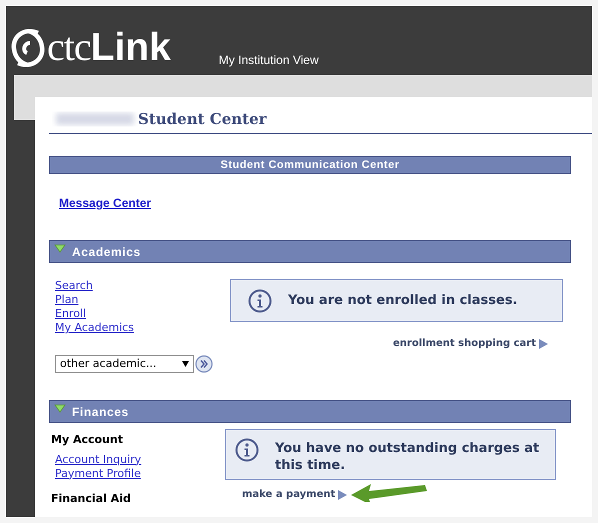 This screenshot has height=523, width=598. Describe the element at coordinates (268, 60) in the screenshot. I see `view-label: My Institution View` at that location.